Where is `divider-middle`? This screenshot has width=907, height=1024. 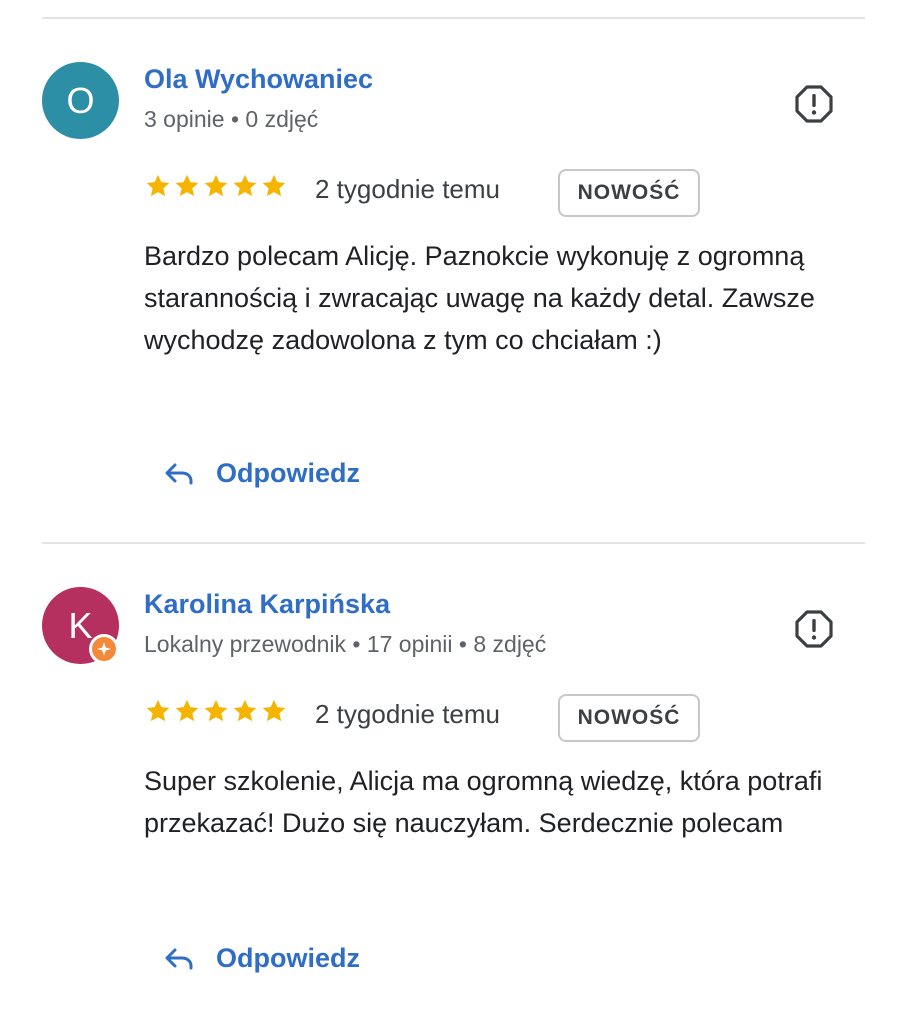
divider-middle is located at coordinates (453, 543).